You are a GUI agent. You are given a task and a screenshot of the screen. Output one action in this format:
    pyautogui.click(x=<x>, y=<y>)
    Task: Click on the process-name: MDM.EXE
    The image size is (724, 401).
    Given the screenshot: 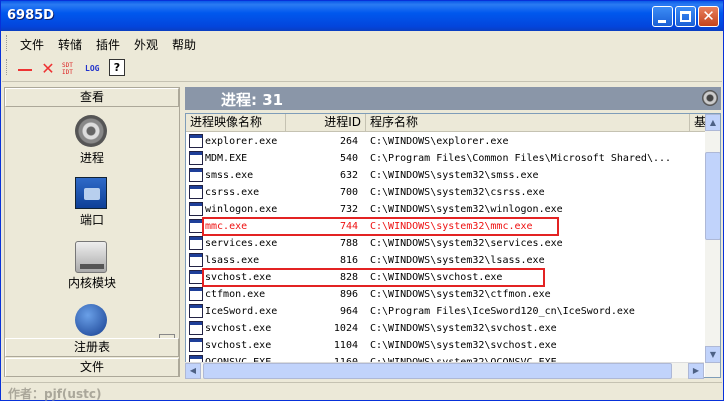 What is the action you would take?
    pyautogui.click(x=226, y=158)
    